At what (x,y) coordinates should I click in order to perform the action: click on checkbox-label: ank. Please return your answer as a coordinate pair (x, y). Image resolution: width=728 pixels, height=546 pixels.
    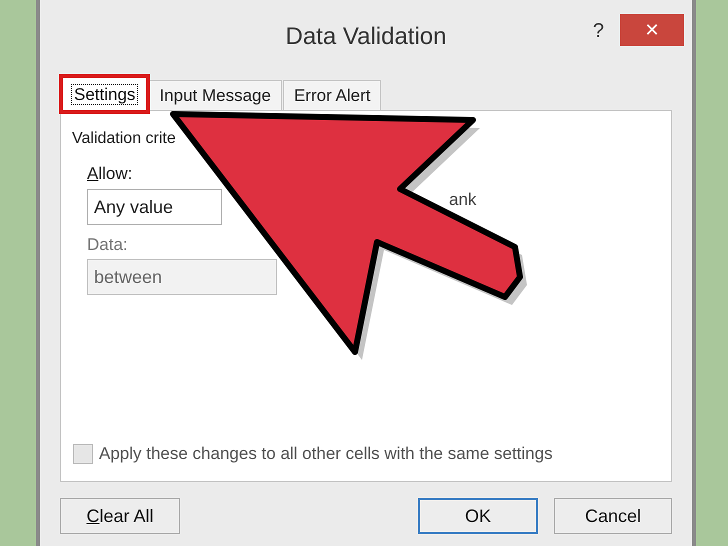
    Looking at the image, I should click on (462, 200).